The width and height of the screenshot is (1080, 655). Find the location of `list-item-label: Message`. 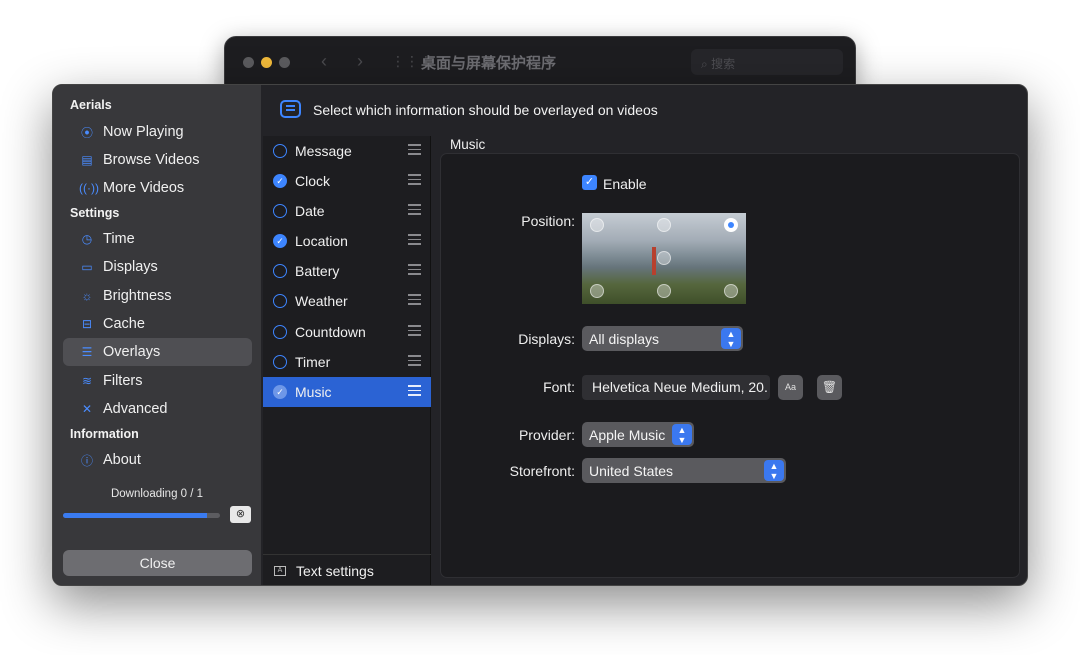

list-item-label: Message is located at coordinates (323, 151).